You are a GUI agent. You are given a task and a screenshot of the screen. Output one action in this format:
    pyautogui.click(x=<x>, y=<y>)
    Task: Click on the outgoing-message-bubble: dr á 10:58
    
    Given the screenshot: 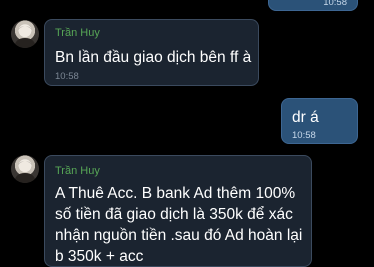 What is the action you would take?
    pyautogui.click(x=319, y=121)
    